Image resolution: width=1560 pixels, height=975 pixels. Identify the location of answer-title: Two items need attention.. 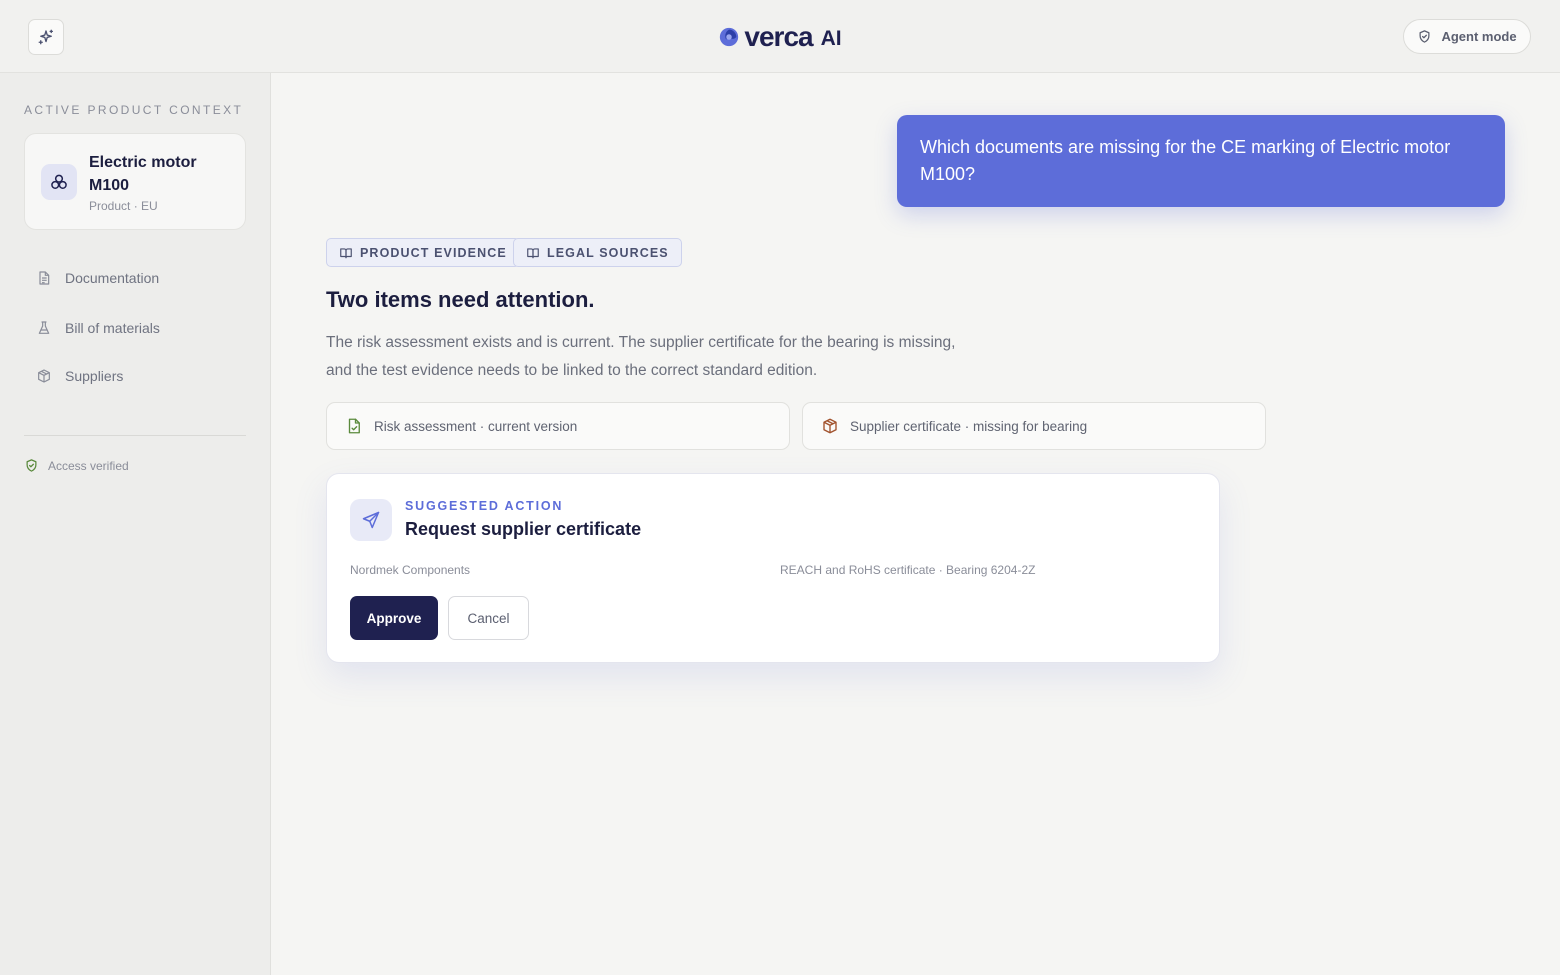
(460, 299).